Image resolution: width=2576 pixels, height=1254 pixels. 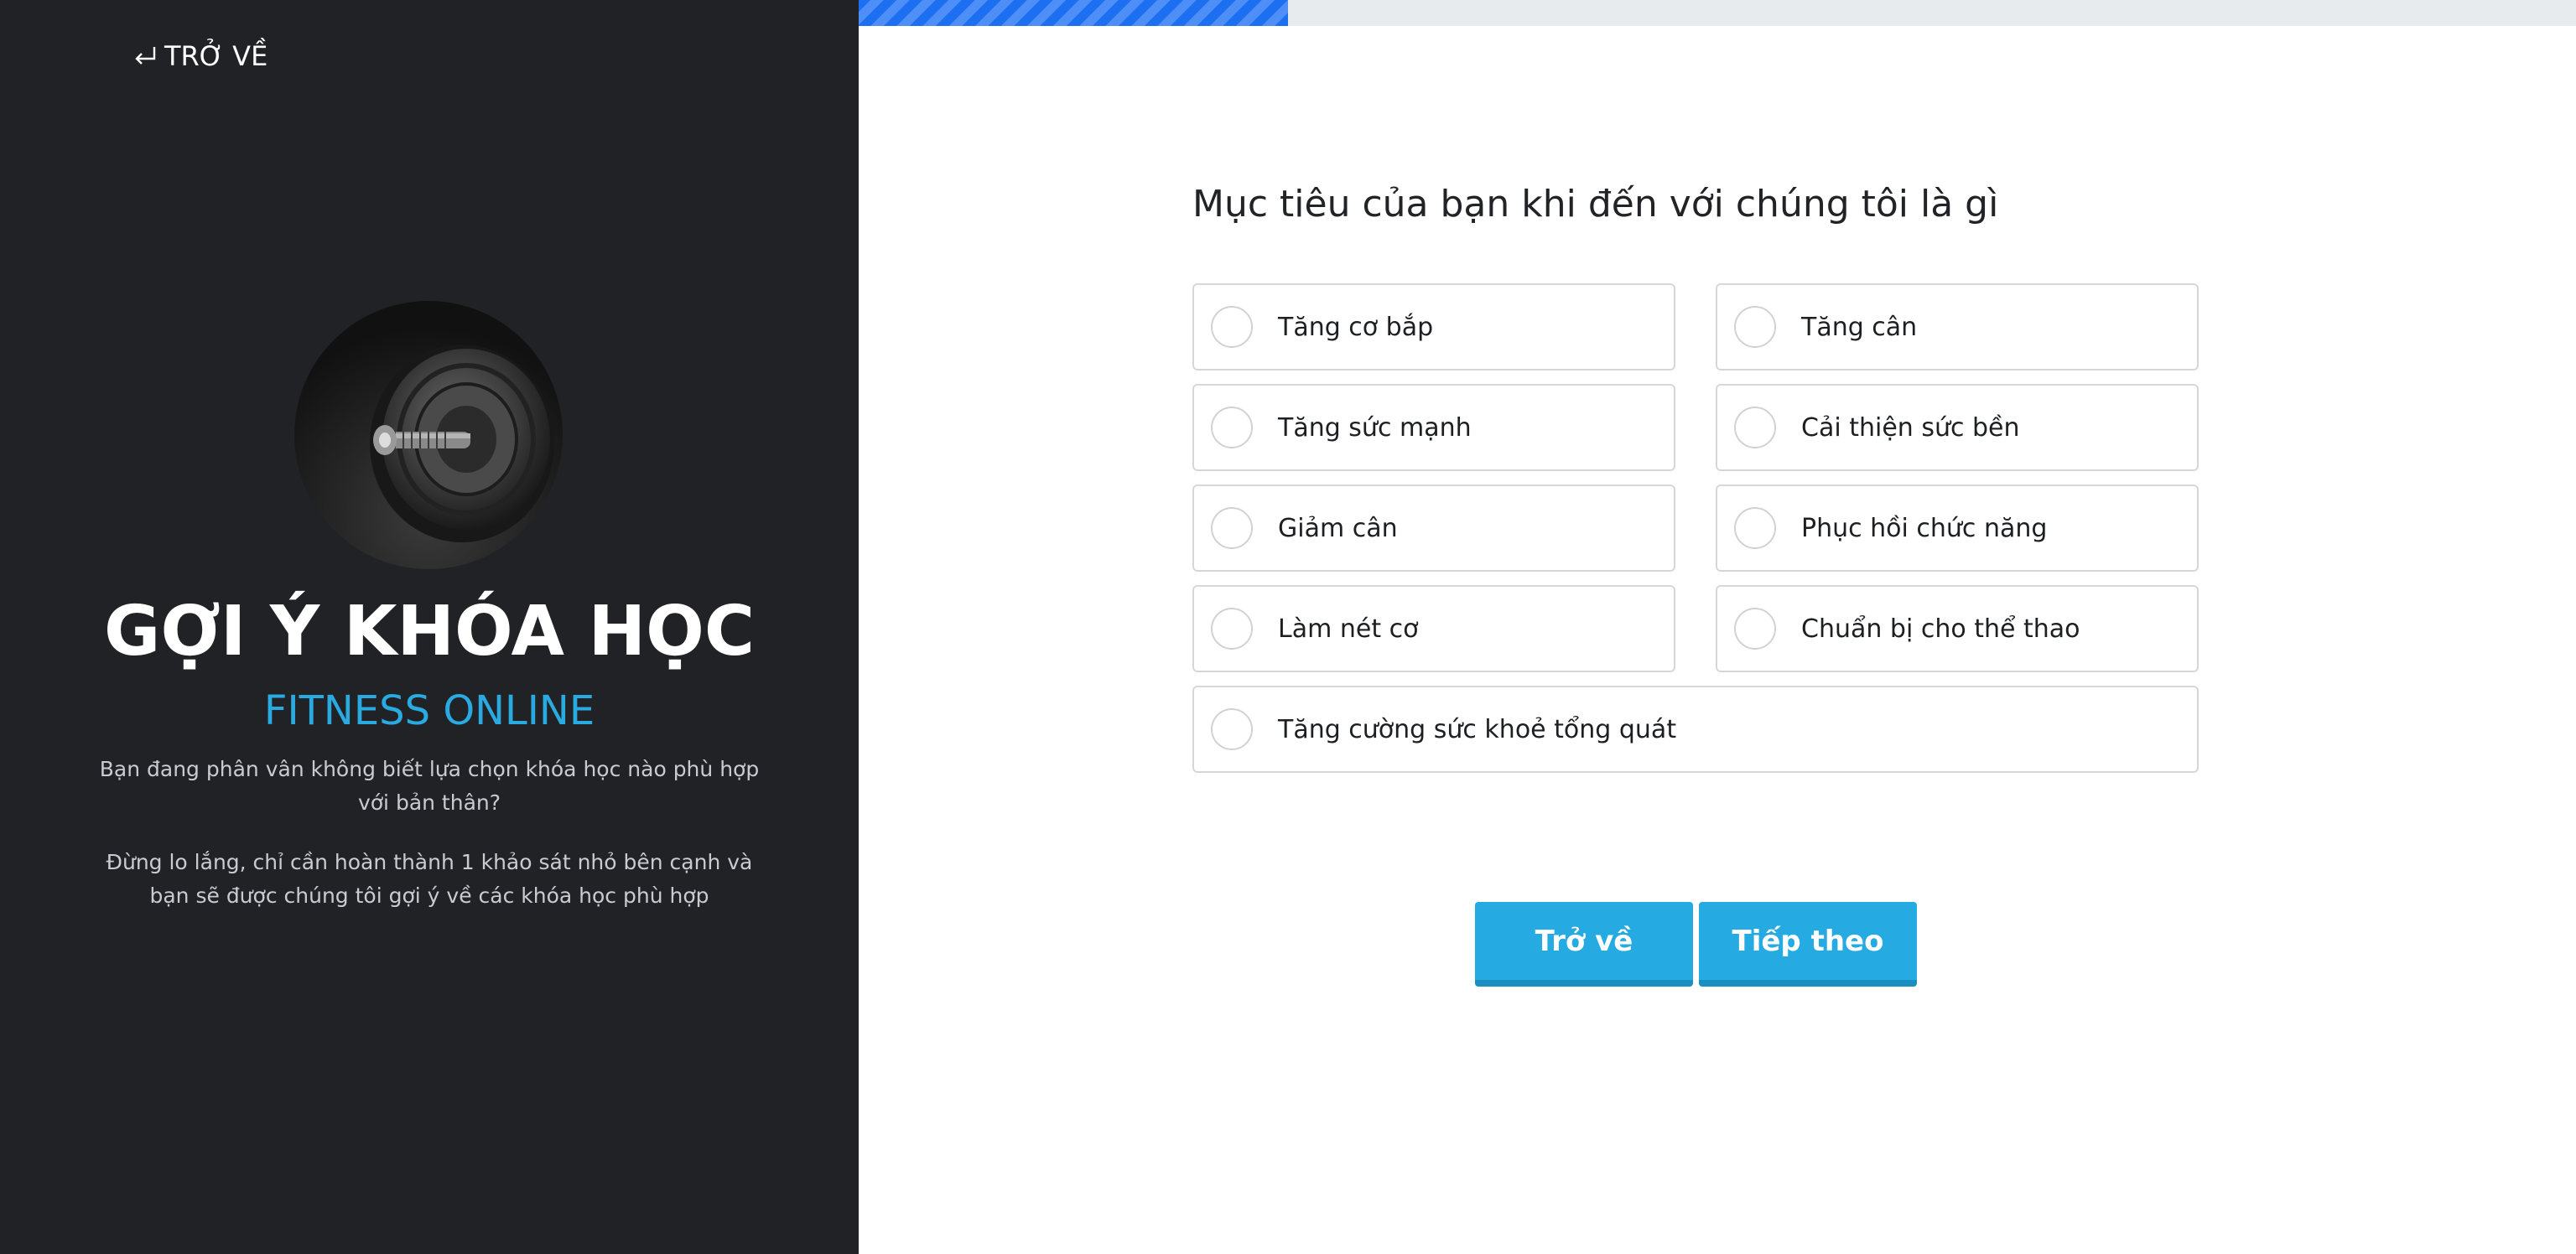 I want to click on option-label: Tăng cân, so click(x=1859, y=327).